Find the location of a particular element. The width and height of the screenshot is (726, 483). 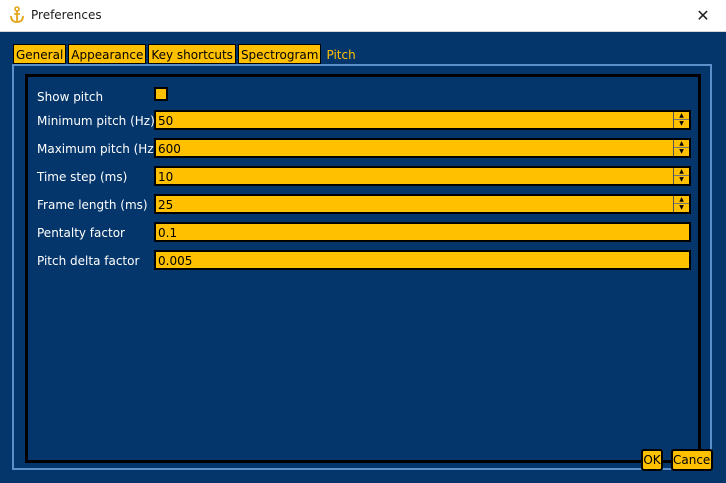

pitch-delta-factor-input: 0.005 is located at coordinates (422, 260).